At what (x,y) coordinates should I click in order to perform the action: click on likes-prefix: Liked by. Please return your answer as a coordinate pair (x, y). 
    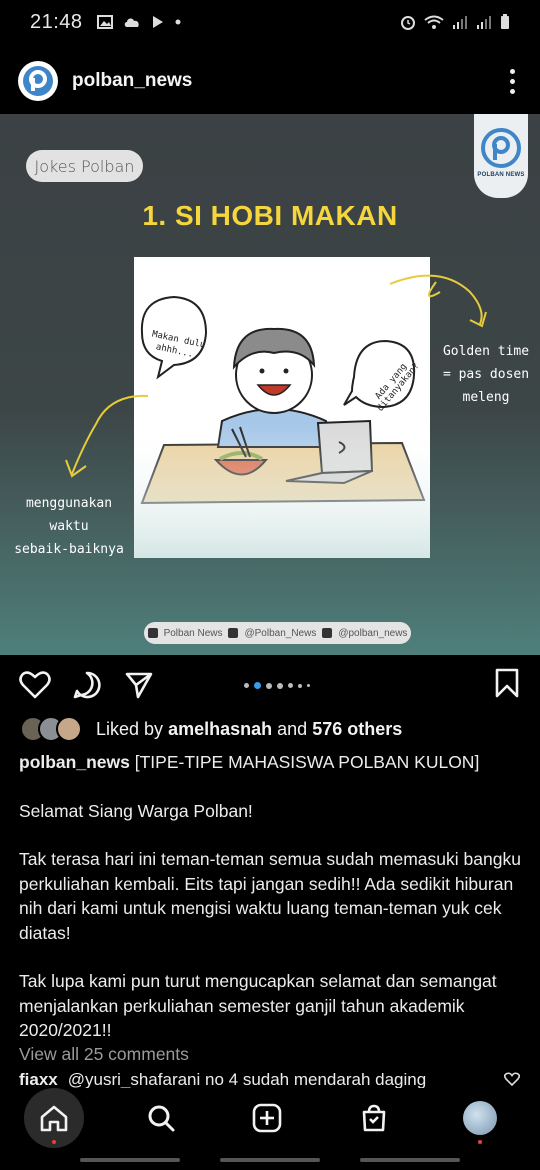
    Looking at the image, I should click on (130, 728).